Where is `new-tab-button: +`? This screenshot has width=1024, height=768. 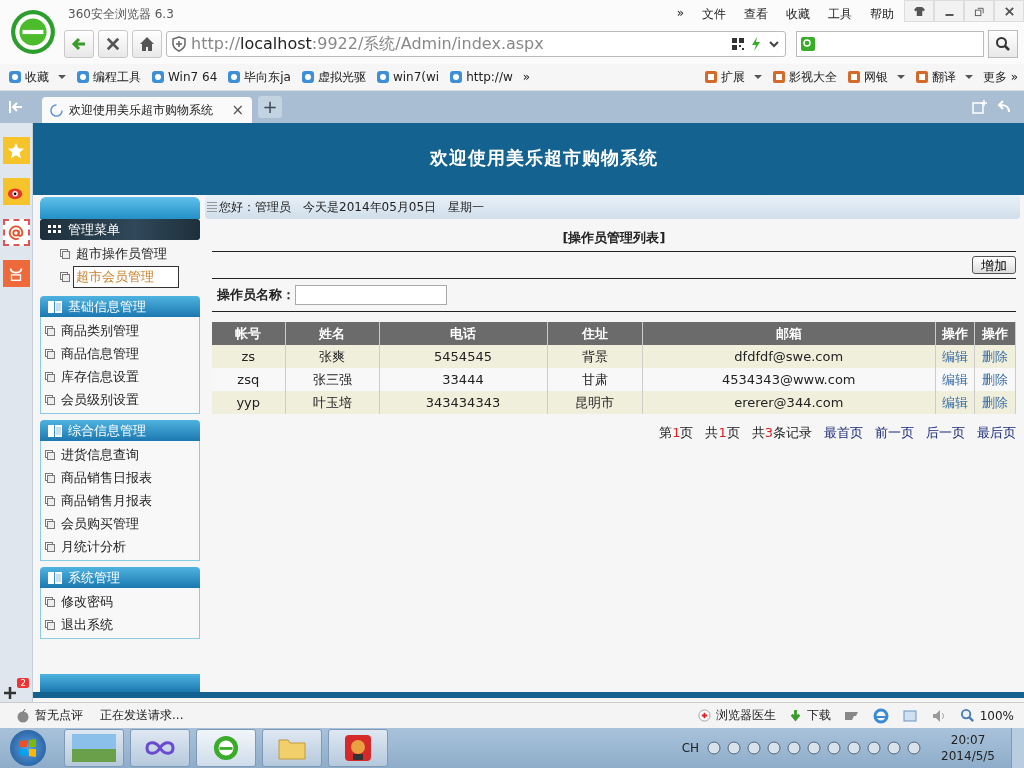
new-tab-button: + is located at coordinates (270, 107).